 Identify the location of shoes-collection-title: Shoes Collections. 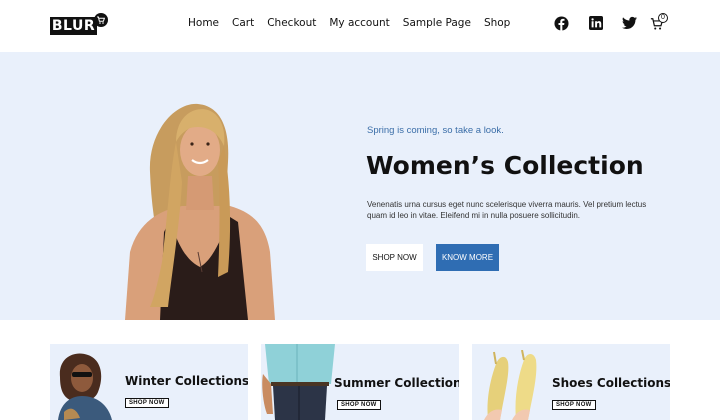
(611, 383).